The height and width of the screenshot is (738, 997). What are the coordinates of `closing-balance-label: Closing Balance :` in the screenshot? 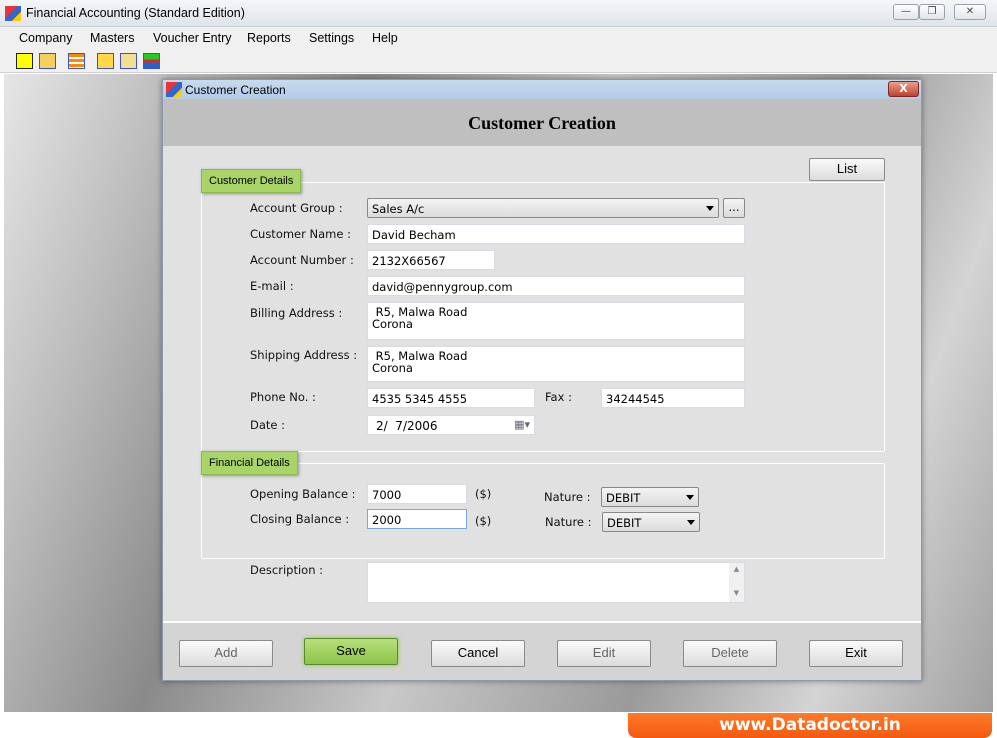 It's located at (300, 519).